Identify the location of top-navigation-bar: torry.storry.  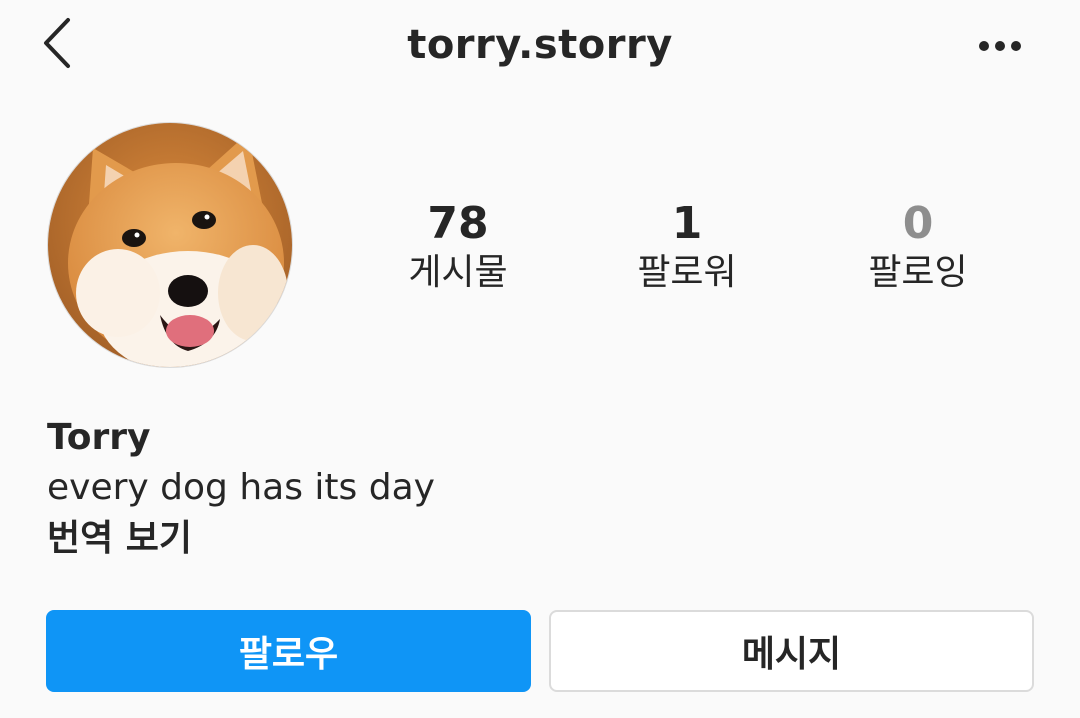
(540, 47).